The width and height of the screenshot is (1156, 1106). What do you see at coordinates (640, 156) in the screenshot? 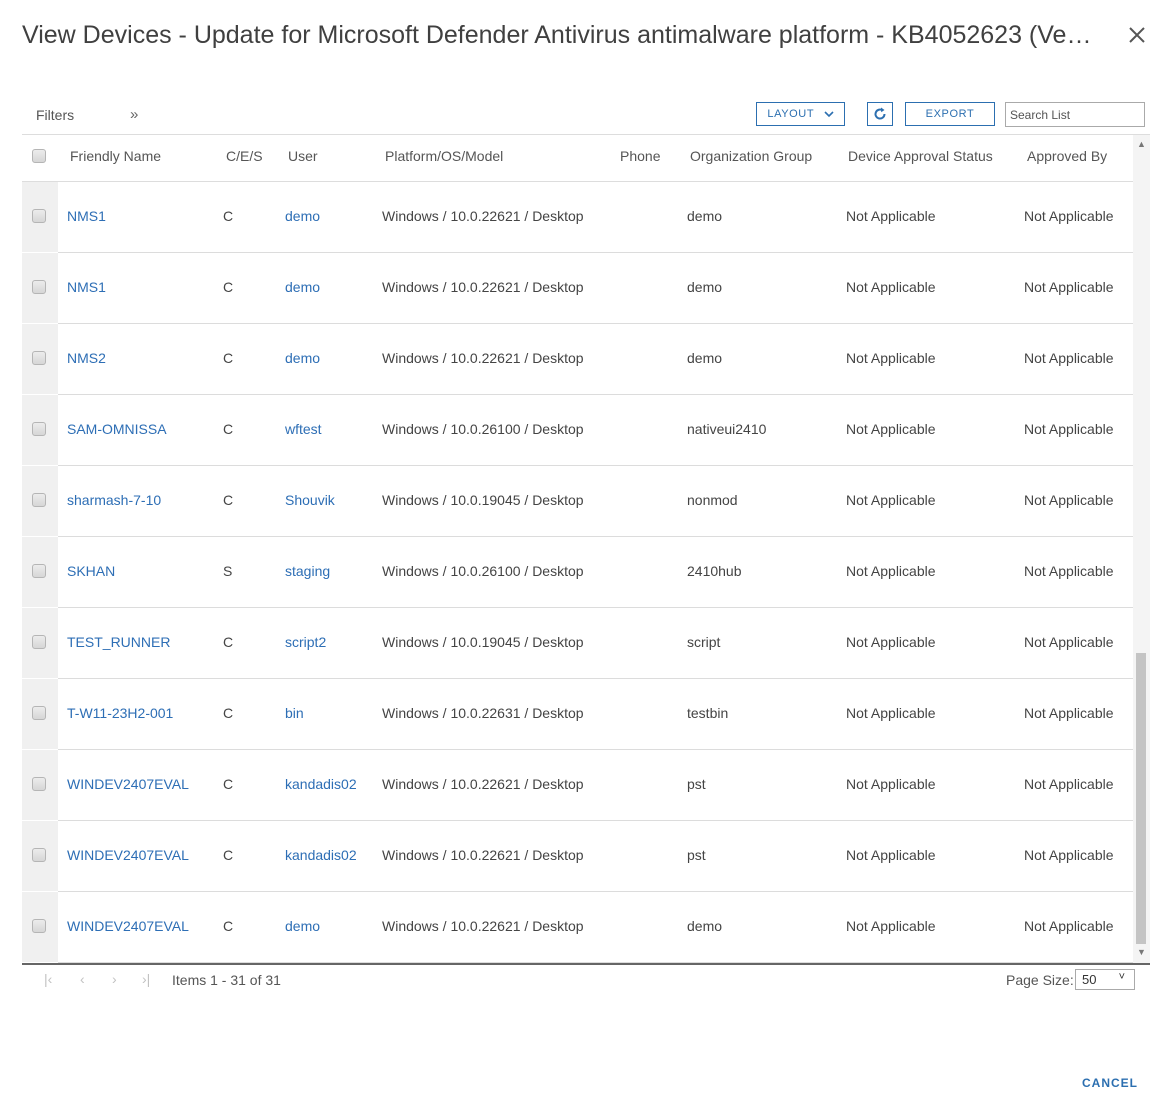
I see `column-header-phone: Phone` at bounding box center [640, 156].